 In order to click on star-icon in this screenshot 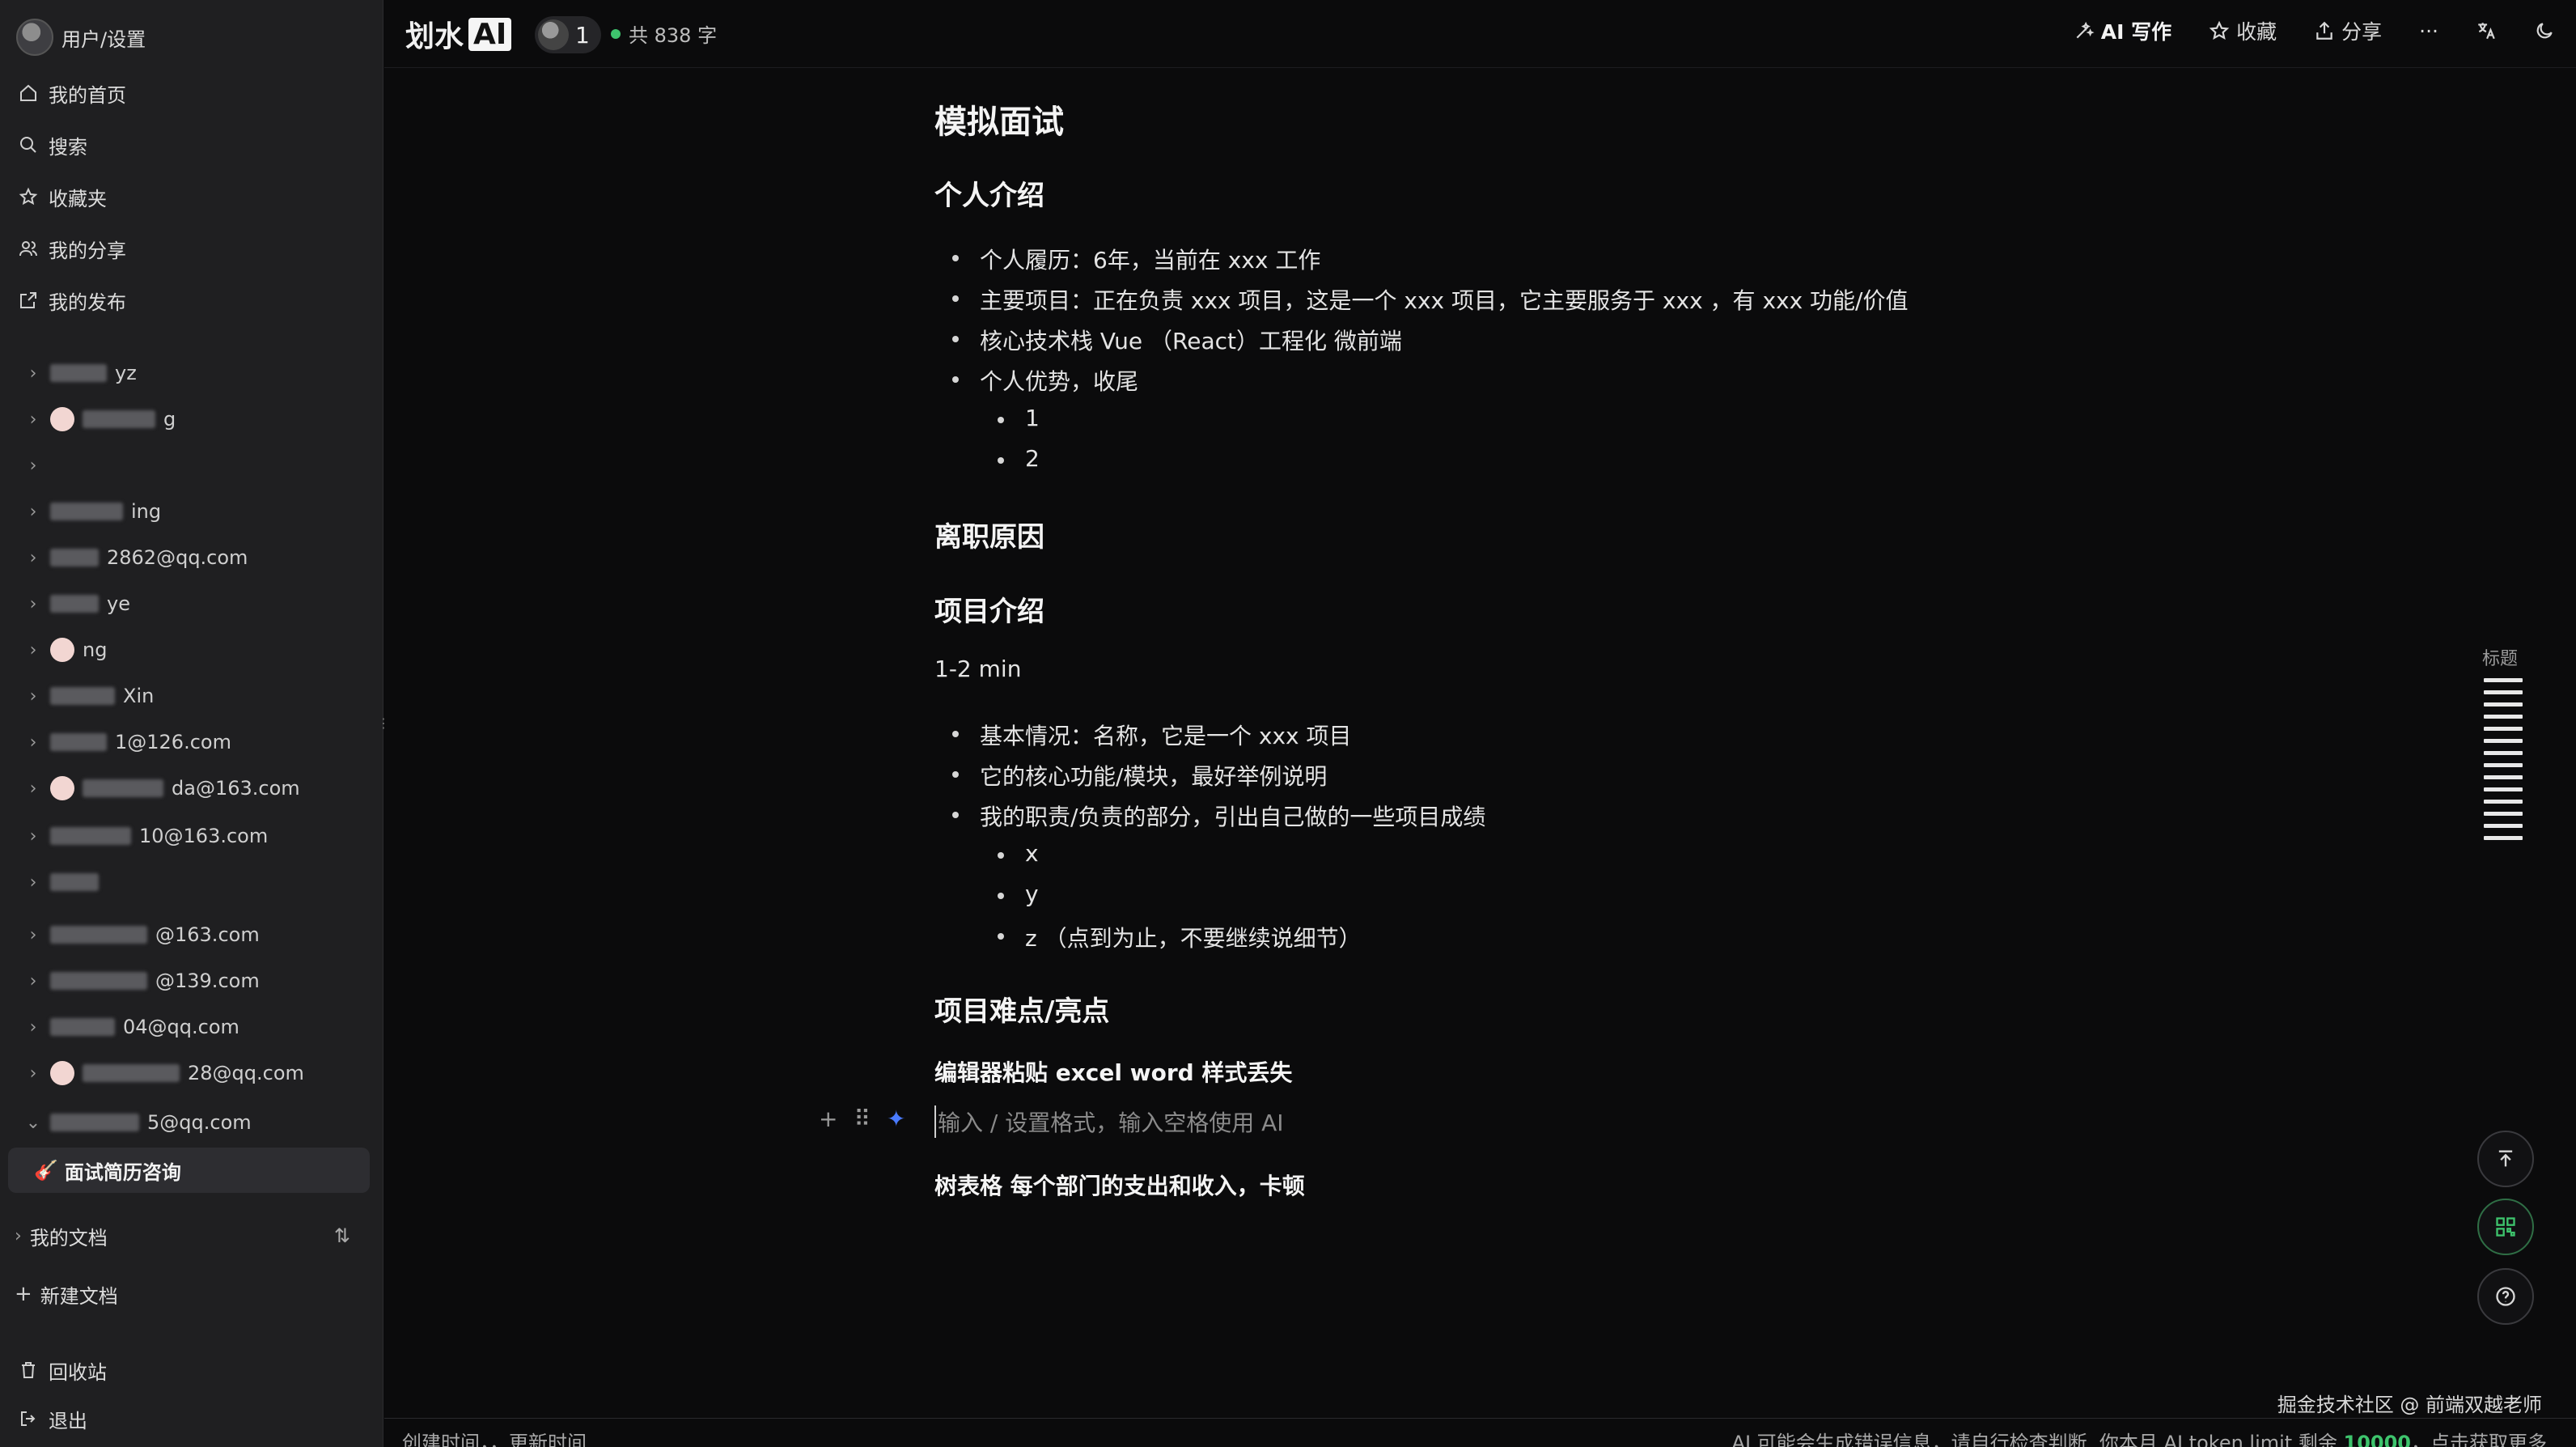, I will do `click(2219, 30)`.